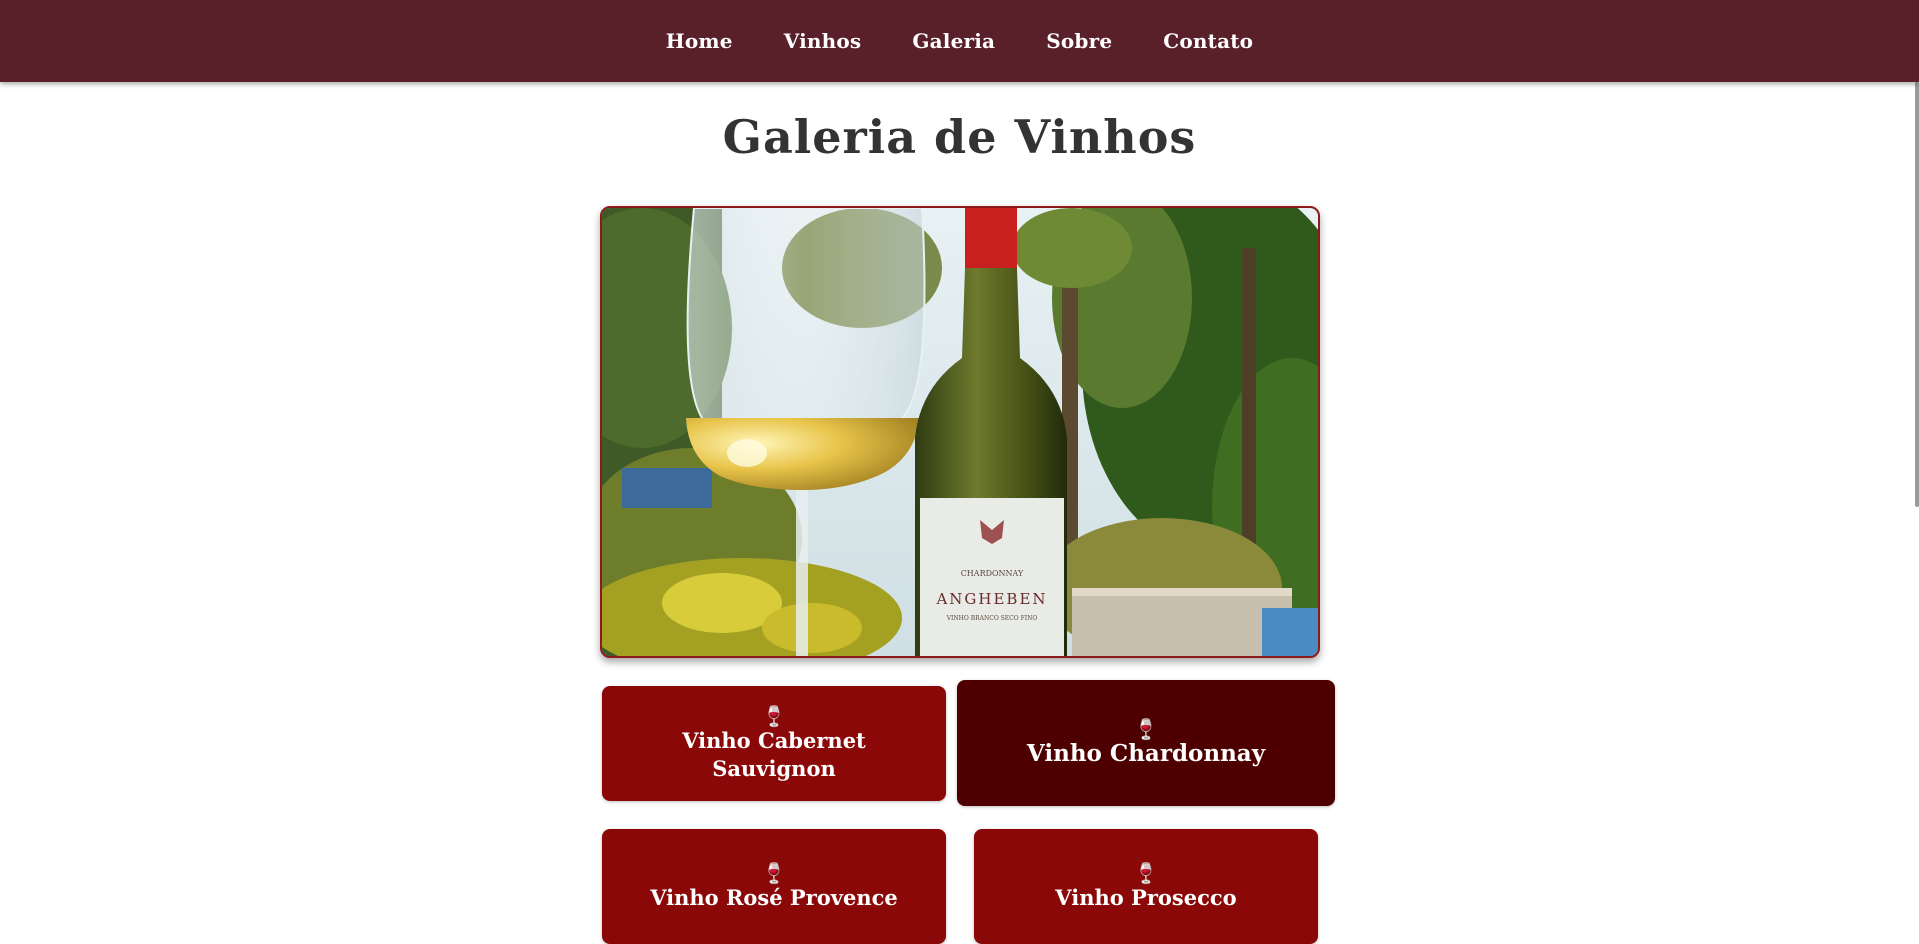 This screenshot has width=1919, height=944. What do you see at coordinates (1079, 41) in the screenshot?
I see `nav-link-sobre: Sobre` at bounding box center [1079, 41].